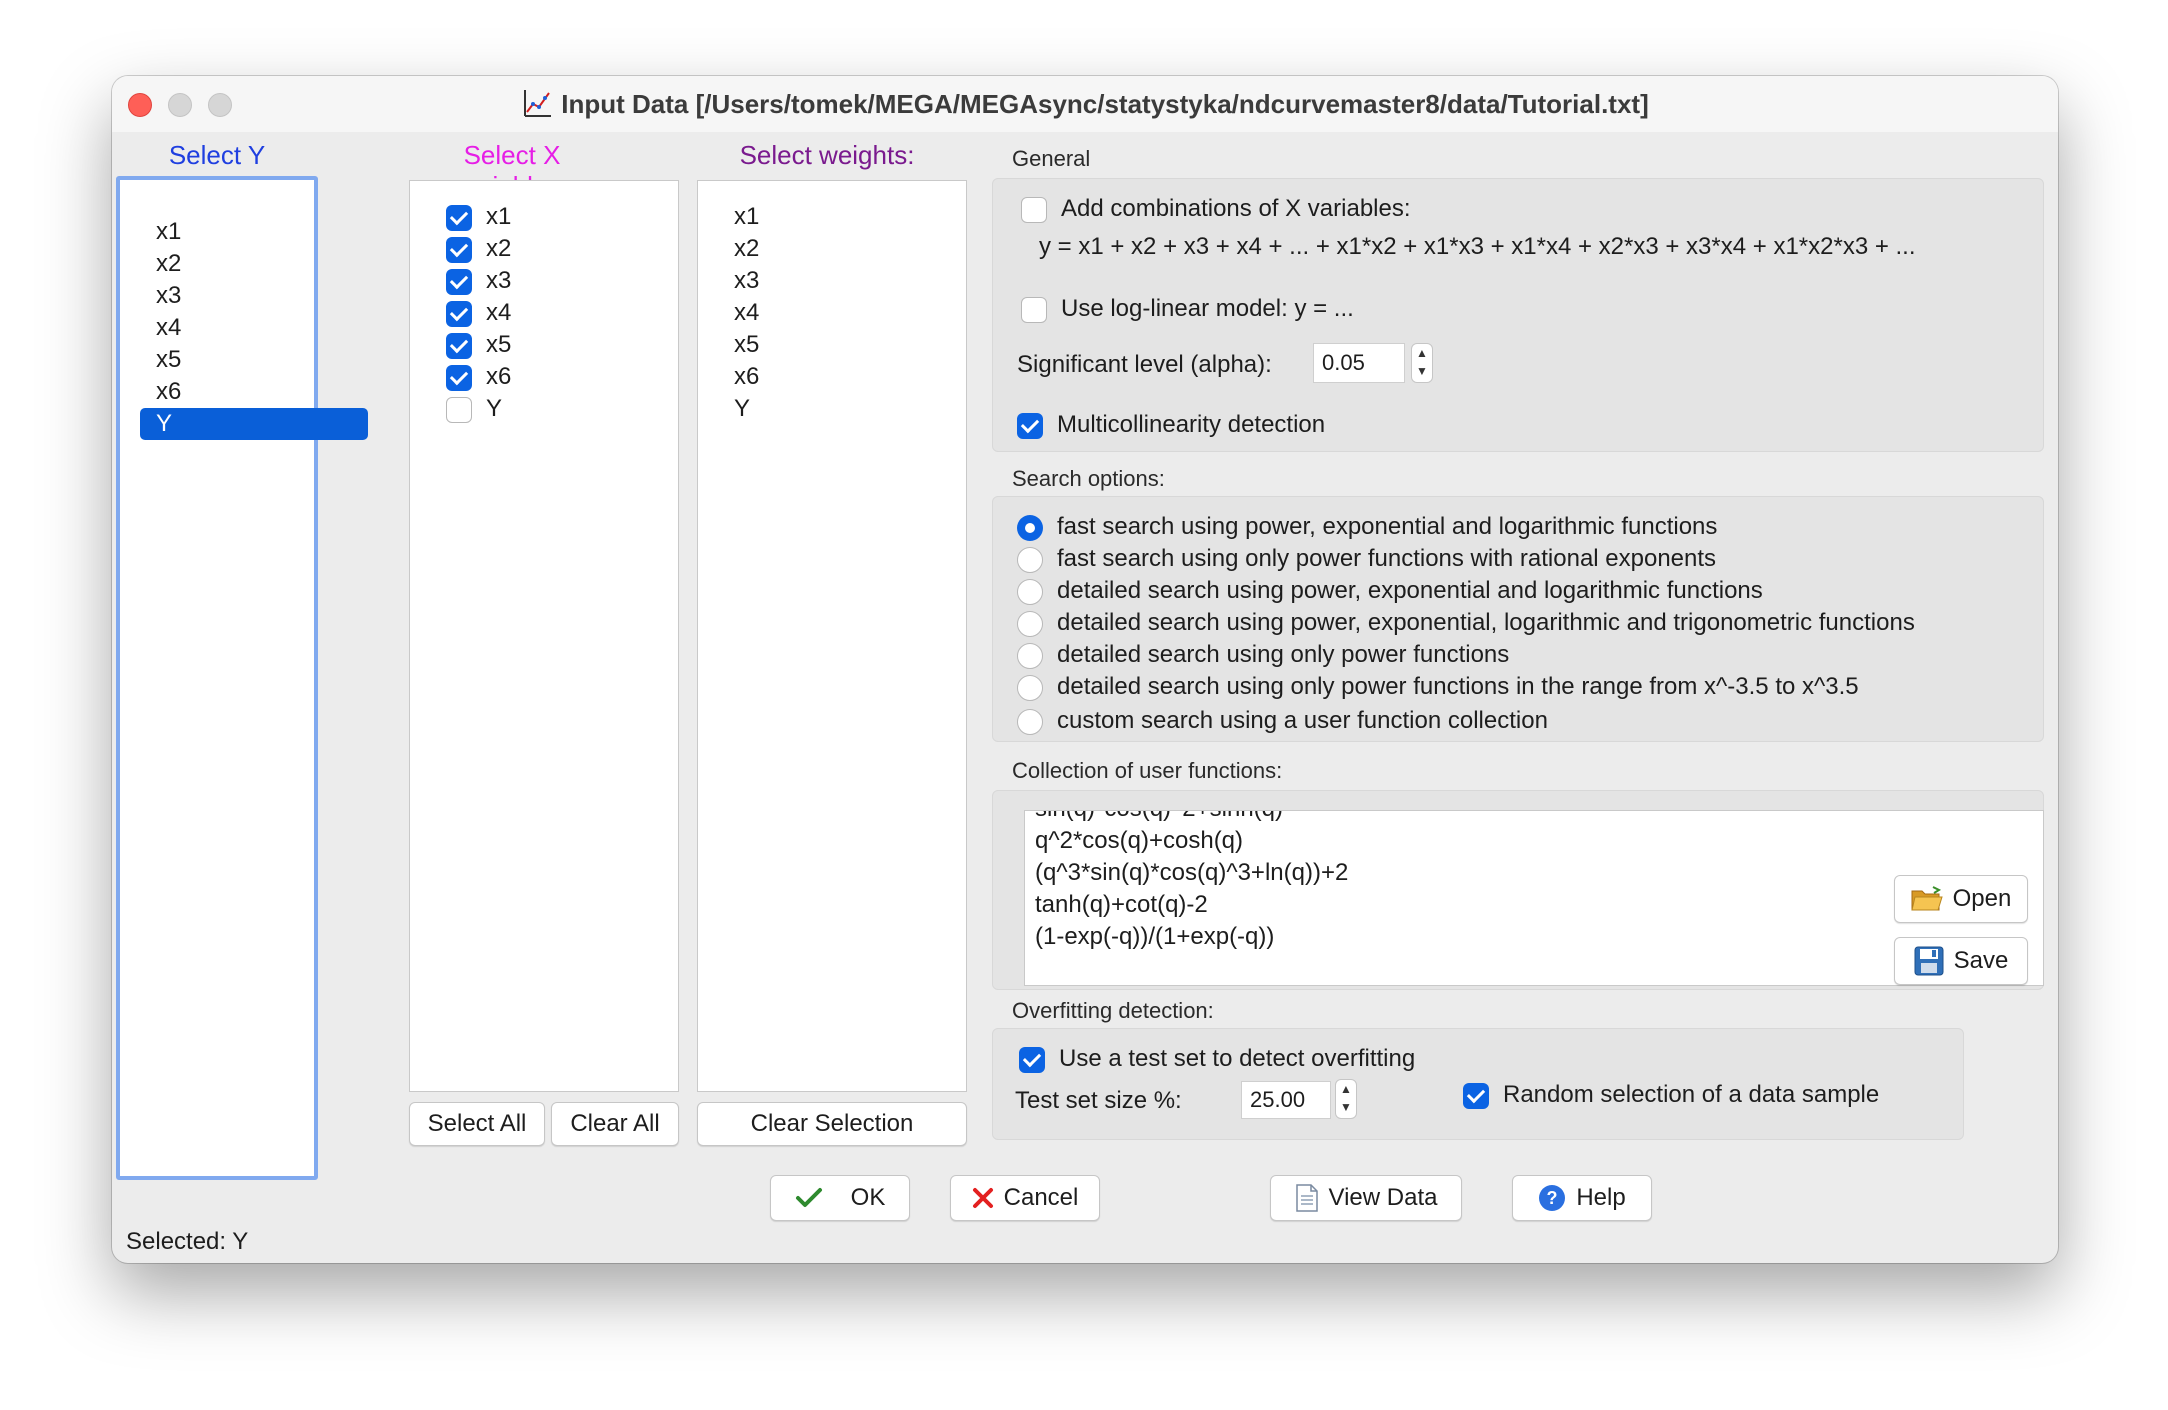 This screenshot has height=1410, width=2168. I want to click on view-data-button: View Data, so click(1366, 1198).